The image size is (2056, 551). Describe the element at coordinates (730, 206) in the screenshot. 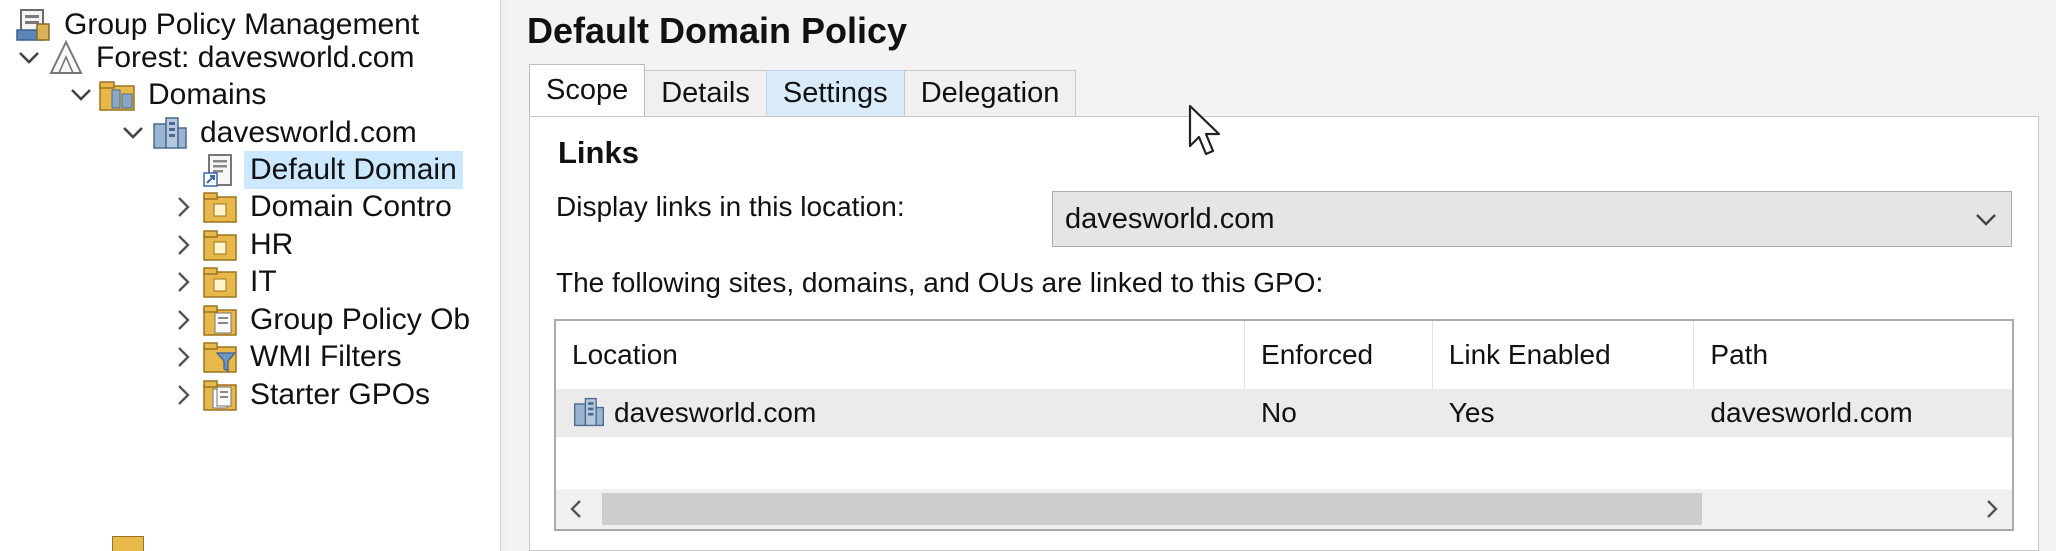

I see `display-links-label: Display links in this location:` at that location.